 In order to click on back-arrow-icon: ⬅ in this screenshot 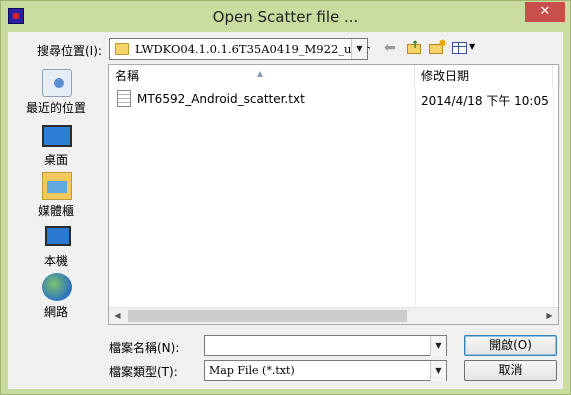, I will do `click(393, 48)`.